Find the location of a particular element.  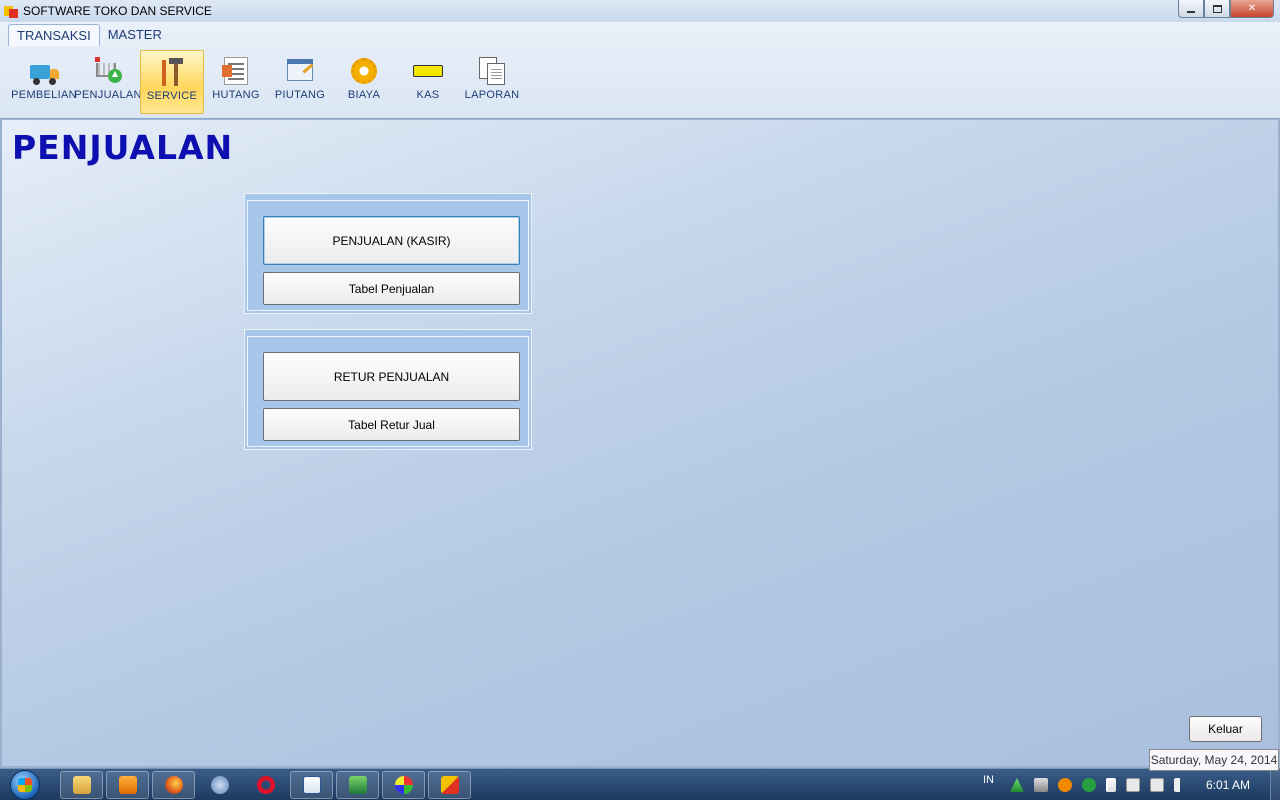

window-titlebar: SOFTWARE TOKO DAN SERVICE ✕ is located at coordinates (640, 11).